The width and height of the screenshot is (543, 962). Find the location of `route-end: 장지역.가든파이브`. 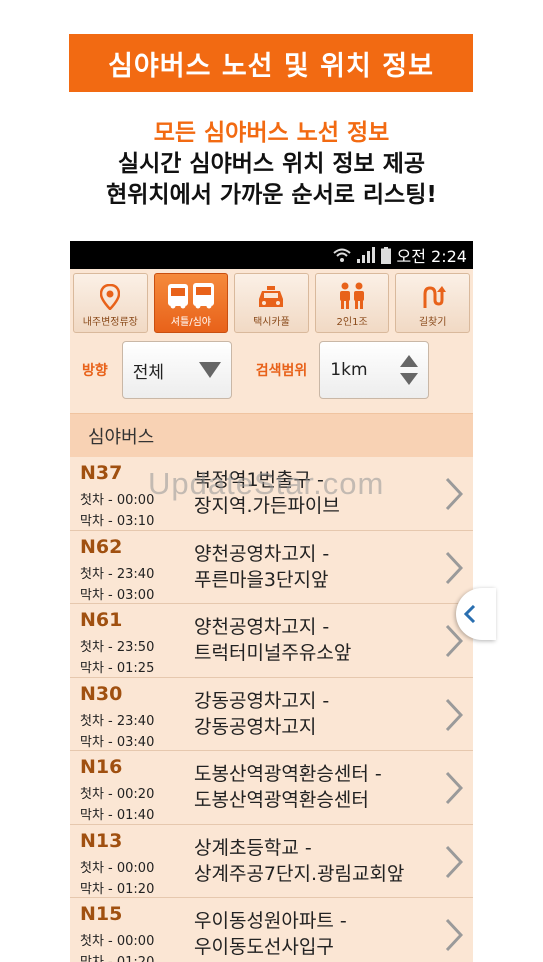

route-end: 장지역.가든파이브 is located at coordinates (267, 506).